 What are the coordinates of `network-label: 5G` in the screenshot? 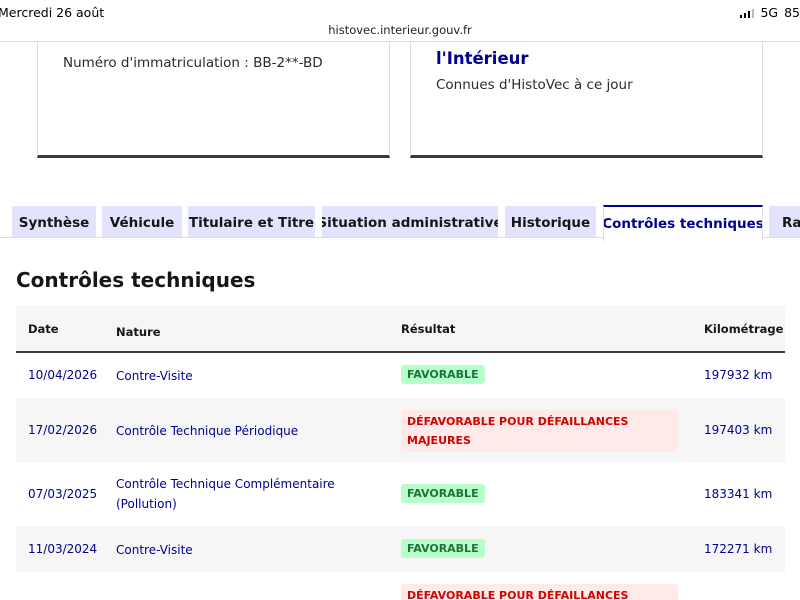 It's located at (769, 12).